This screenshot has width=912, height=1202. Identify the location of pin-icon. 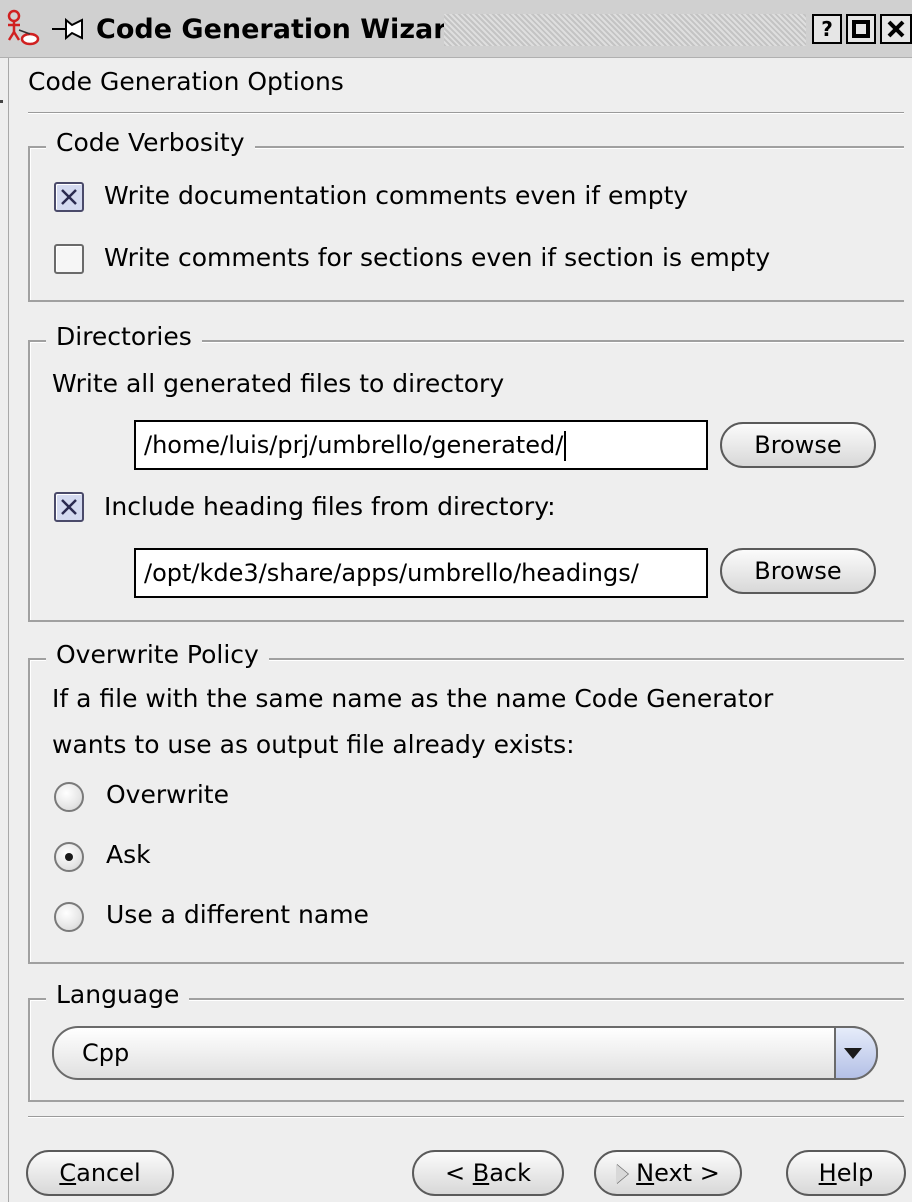
(70, 29).